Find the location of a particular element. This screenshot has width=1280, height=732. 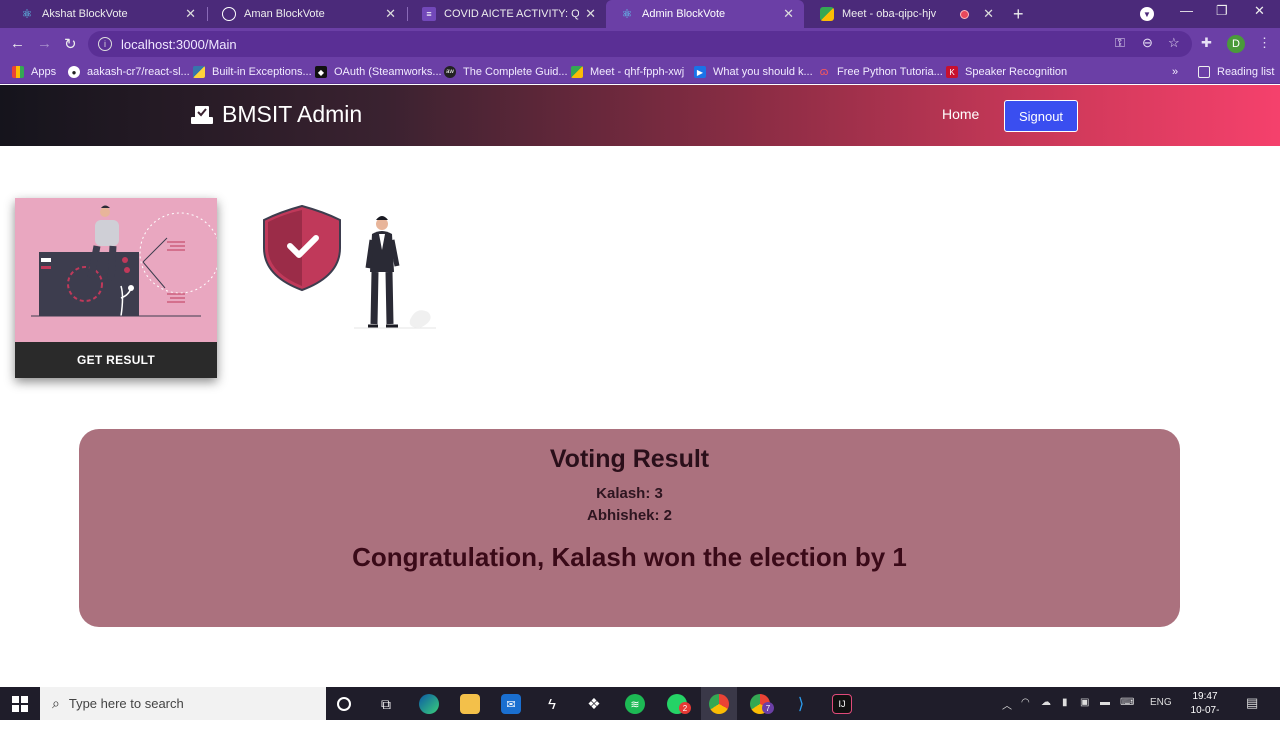

tab-akshat-blockvote: ⚛ Akshat BlockVote ✕ is located at coordinates (106, 14).